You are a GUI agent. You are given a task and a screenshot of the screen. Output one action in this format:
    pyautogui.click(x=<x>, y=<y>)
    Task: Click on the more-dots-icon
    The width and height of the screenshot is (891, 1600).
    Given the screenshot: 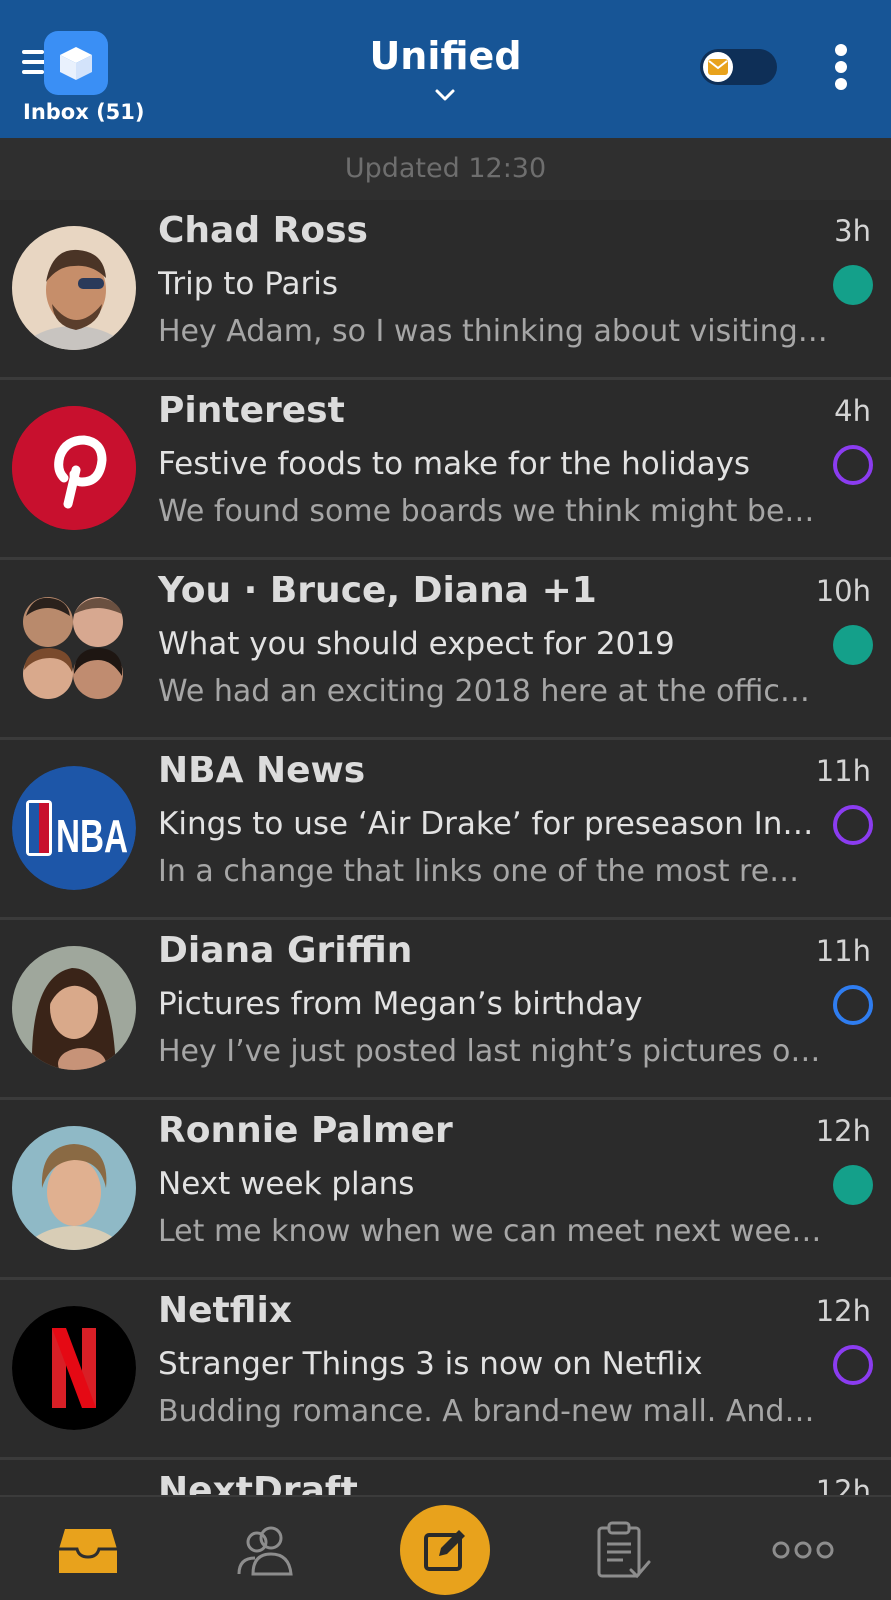 What is the action you would take?
    pyautogui.click(x=803, y=1549)
    